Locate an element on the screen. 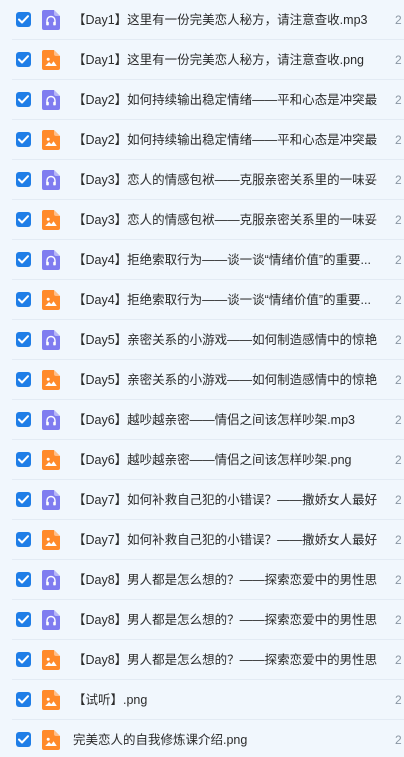 The image size is (404, 757). file-row: 【Day1】这里有一份完美恋人秘方，请注意查收.png 2 is located at coordinates (202, 60).